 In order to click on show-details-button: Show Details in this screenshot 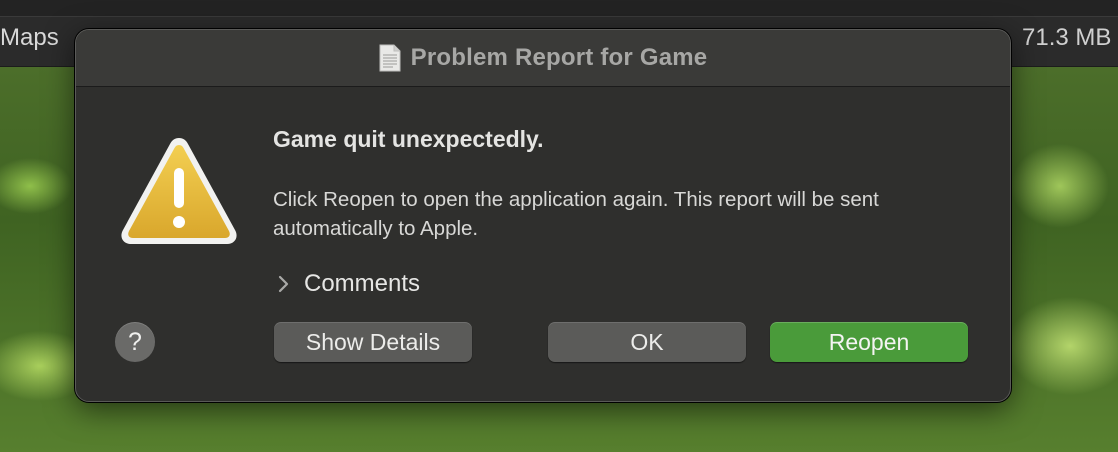, I will do `click(373, 342)`.